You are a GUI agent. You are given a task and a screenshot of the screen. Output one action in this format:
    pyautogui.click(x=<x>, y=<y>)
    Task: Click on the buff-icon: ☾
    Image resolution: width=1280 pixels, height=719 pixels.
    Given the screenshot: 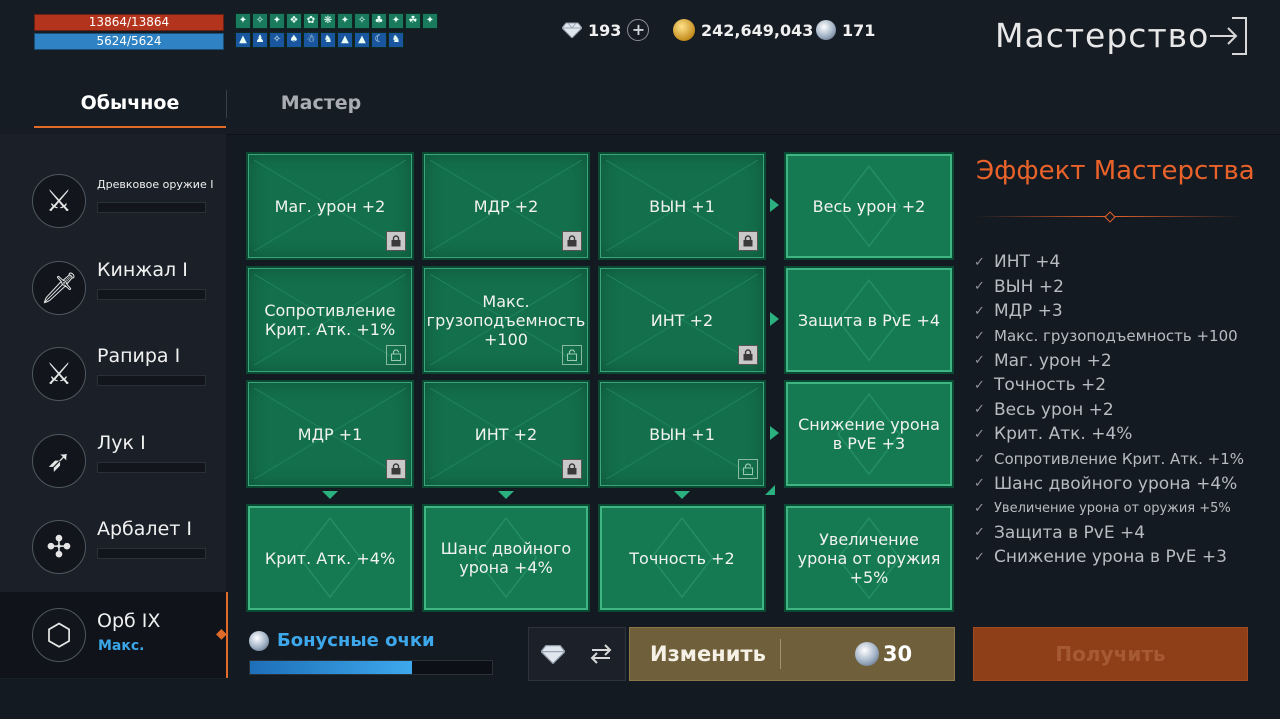 What is the action you would take?
    pyautogui.click(x=379, y=40)
    